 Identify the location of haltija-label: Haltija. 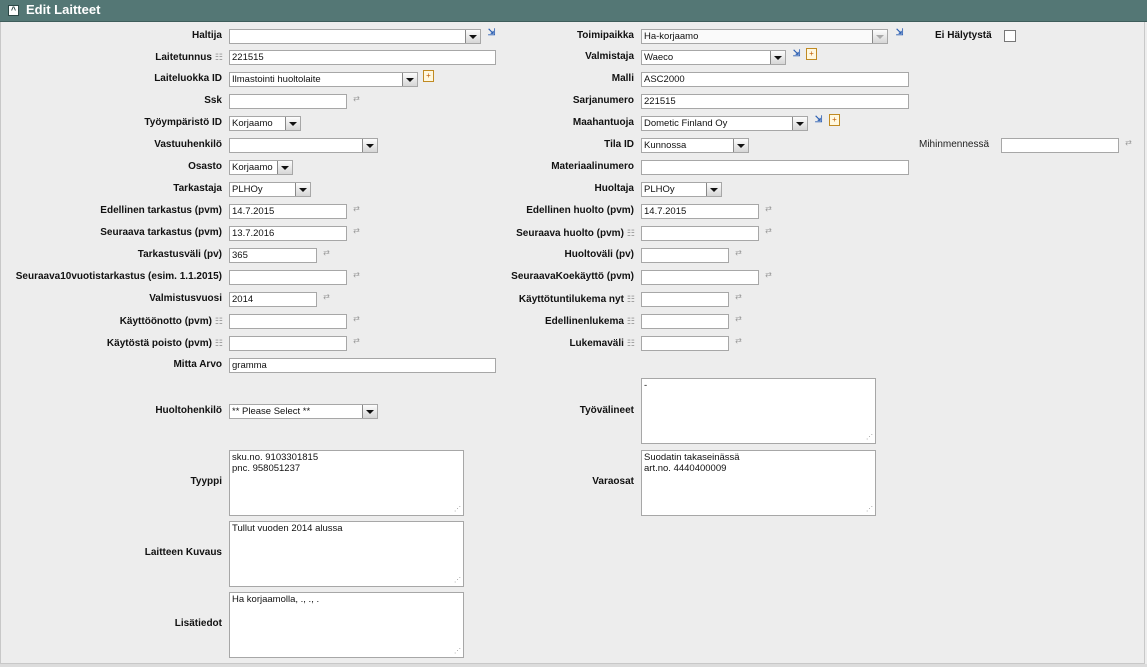
(206, 35).